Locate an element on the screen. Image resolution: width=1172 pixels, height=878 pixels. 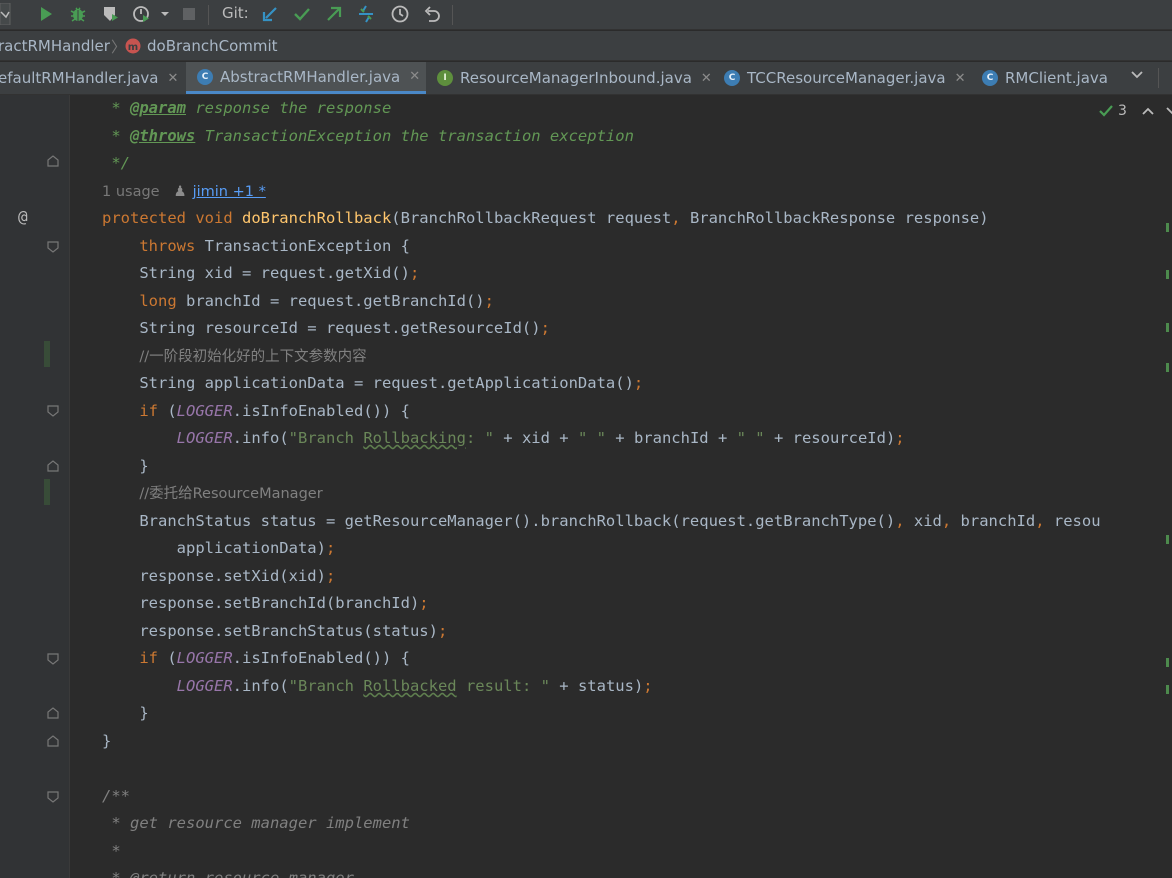
author-hint: jimin +1 * is located at coordinates (229, 192).